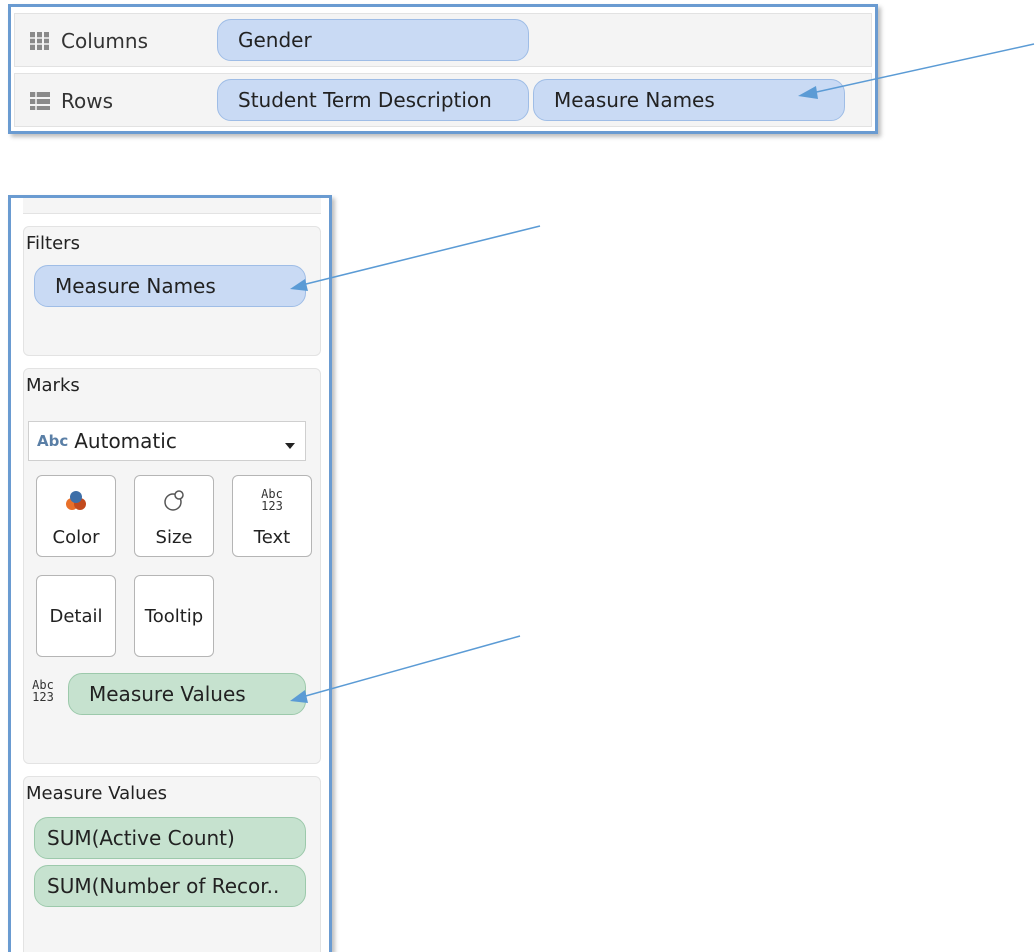 This screenshot has height=952, width=1036. Describe the element at coordinates (76, 516) in the screenshot. I see `color-button: Color` at that location.